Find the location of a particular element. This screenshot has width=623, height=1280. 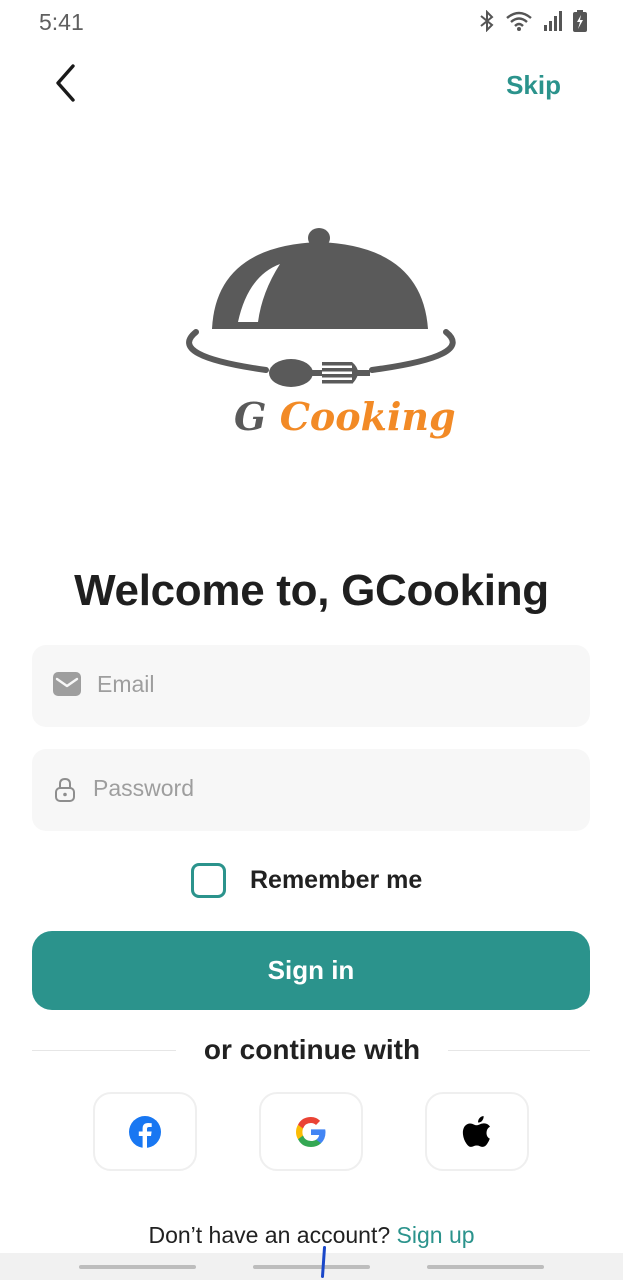

password-field: Password is located at coordinates (311, 790).